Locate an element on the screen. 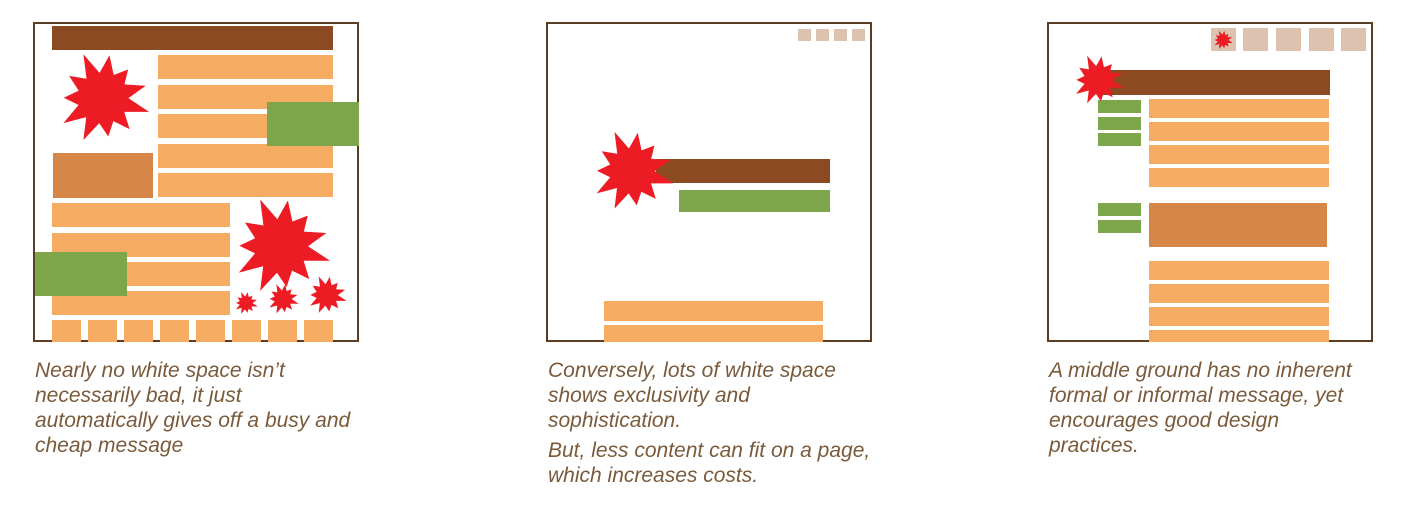 Image resolution: width=1412 pixels, height=507 pixels. sparse-layout-panel is located at coordinates (709, 182).